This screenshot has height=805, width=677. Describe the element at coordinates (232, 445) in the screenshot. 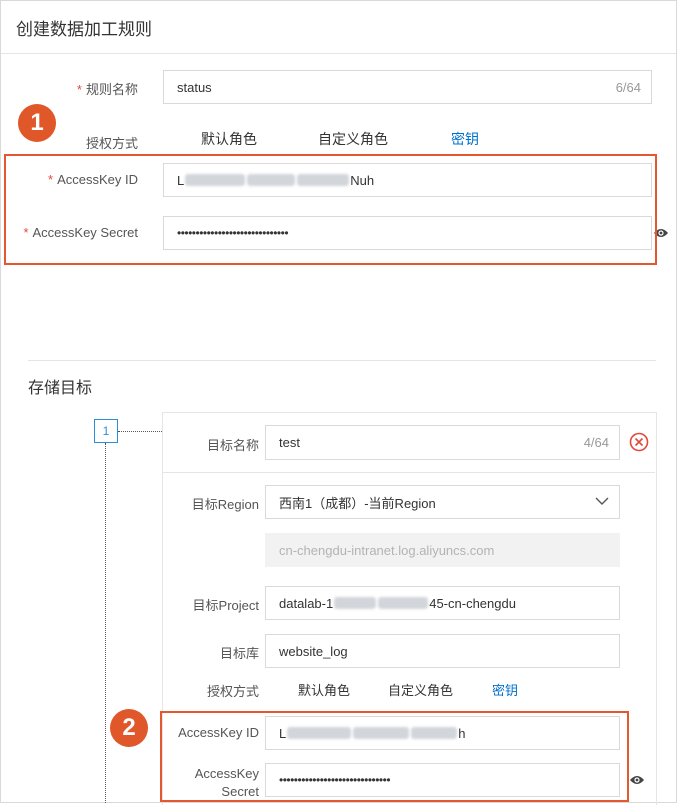

I see `target-name-label: 目标名称` at that location.